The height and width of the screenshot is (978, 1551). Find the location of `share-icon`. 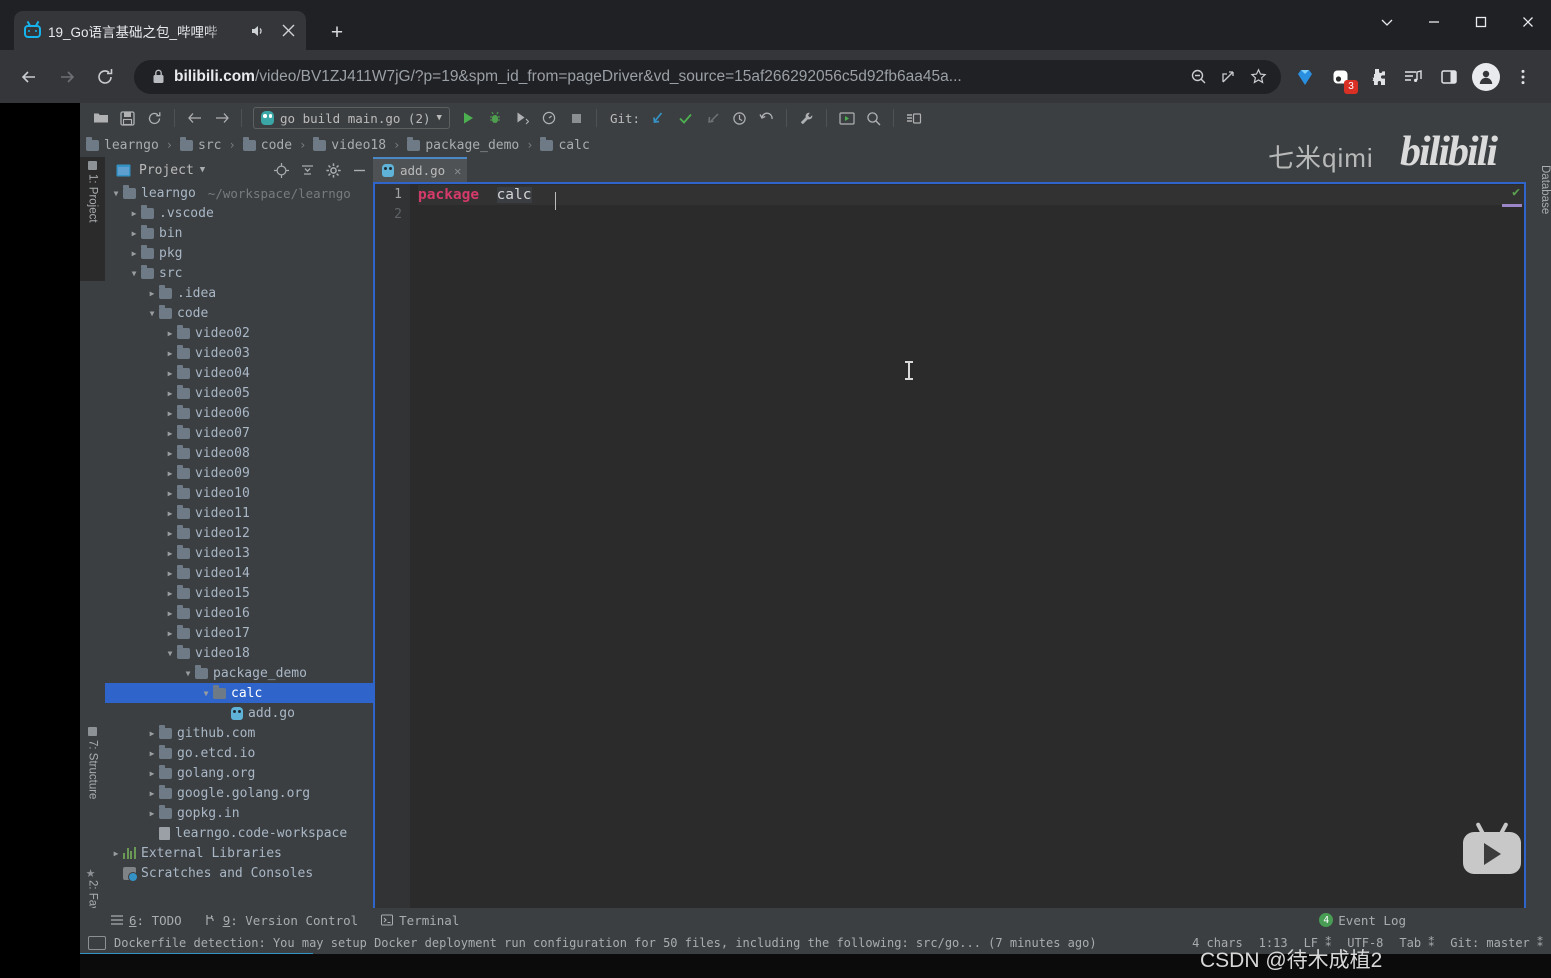

share-icon is located at coordinates (1228, 76).